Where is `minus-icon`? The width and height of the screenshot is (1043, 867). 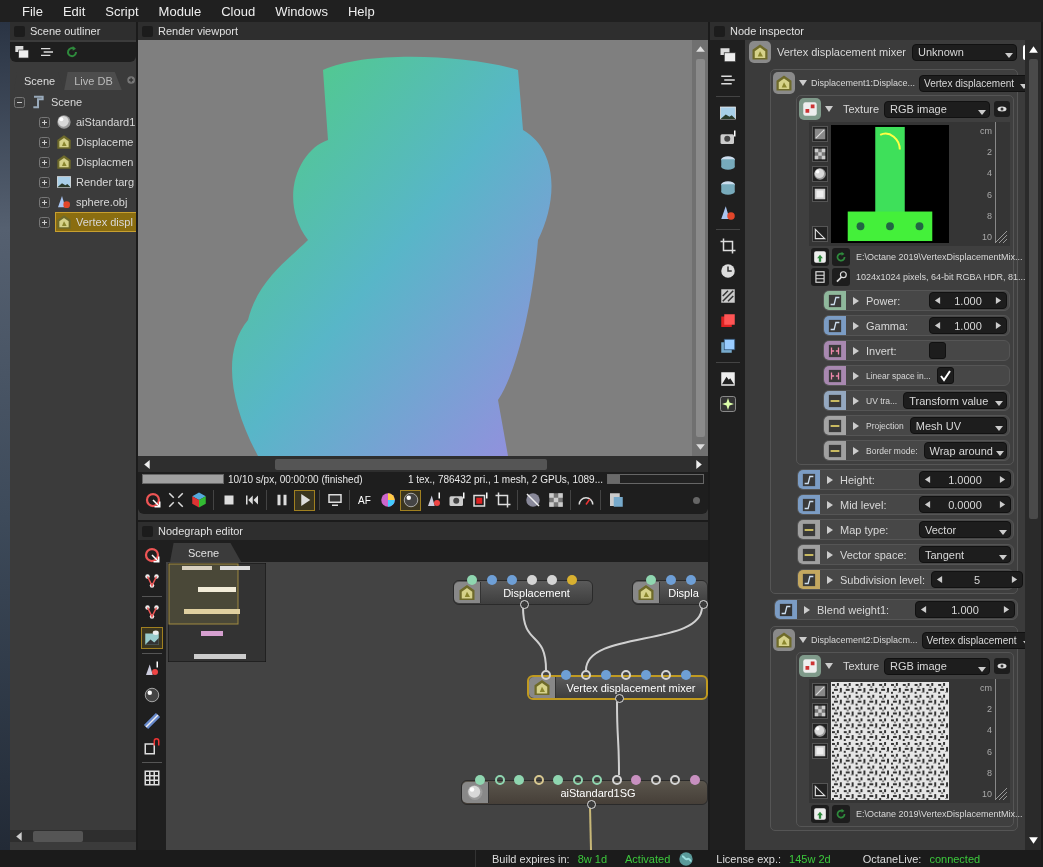 minus-icon is located at coordinates (19, 102).